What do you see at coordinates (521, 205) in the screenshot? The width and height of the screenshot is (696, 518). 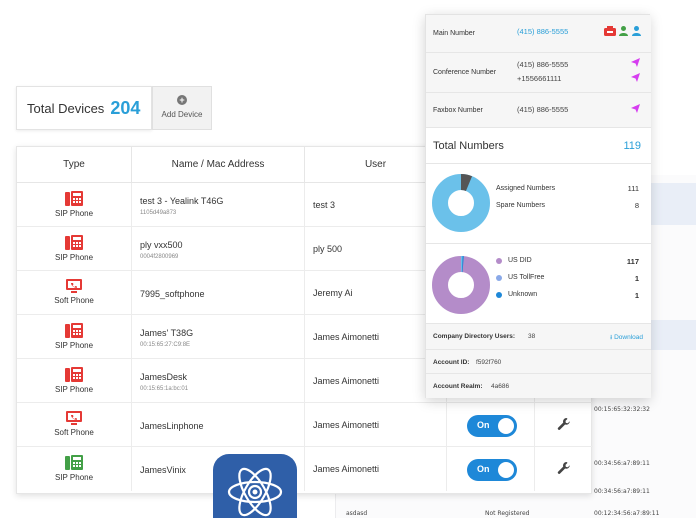 I see `spare-numbers-label: Spare Numbers` at bounding box center [521, 205].